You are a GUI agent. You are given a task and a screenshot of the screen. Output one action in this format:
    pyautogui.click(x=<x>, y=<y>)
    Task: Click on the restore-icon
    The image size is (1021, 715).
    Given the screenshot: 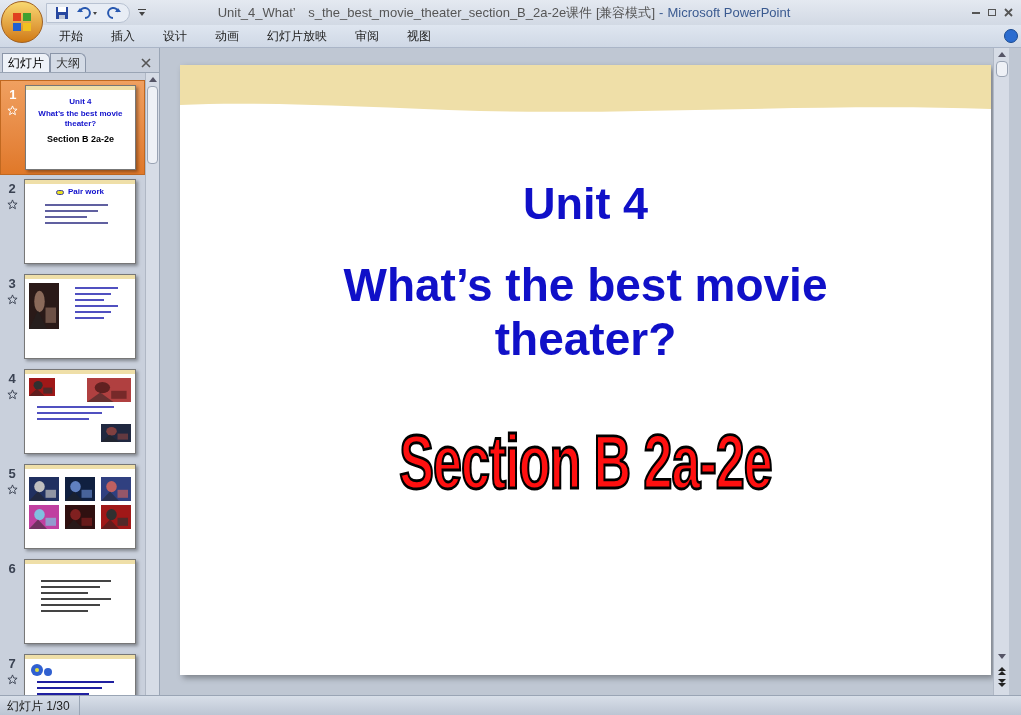 What is the action you would take?
    pyautogui.click(x=992, y=12)
    